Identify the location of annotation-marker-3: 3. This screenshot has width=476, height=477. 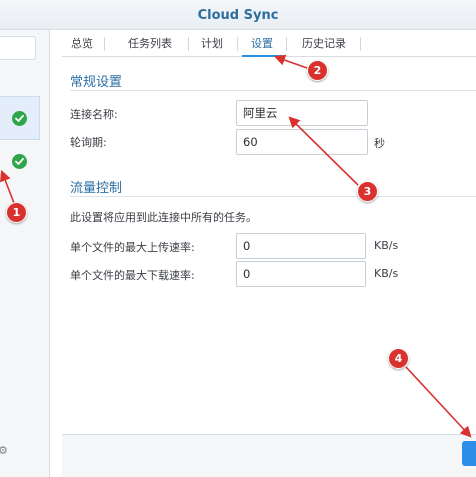
(367, 191).